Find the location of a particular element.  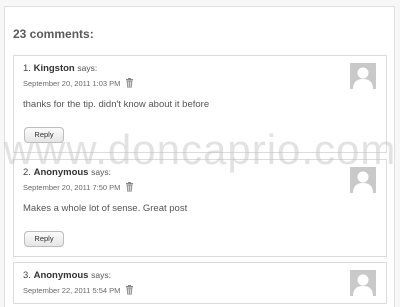

comment-author-line: 3. Anonymous says: is located at coordinates (67, 275).